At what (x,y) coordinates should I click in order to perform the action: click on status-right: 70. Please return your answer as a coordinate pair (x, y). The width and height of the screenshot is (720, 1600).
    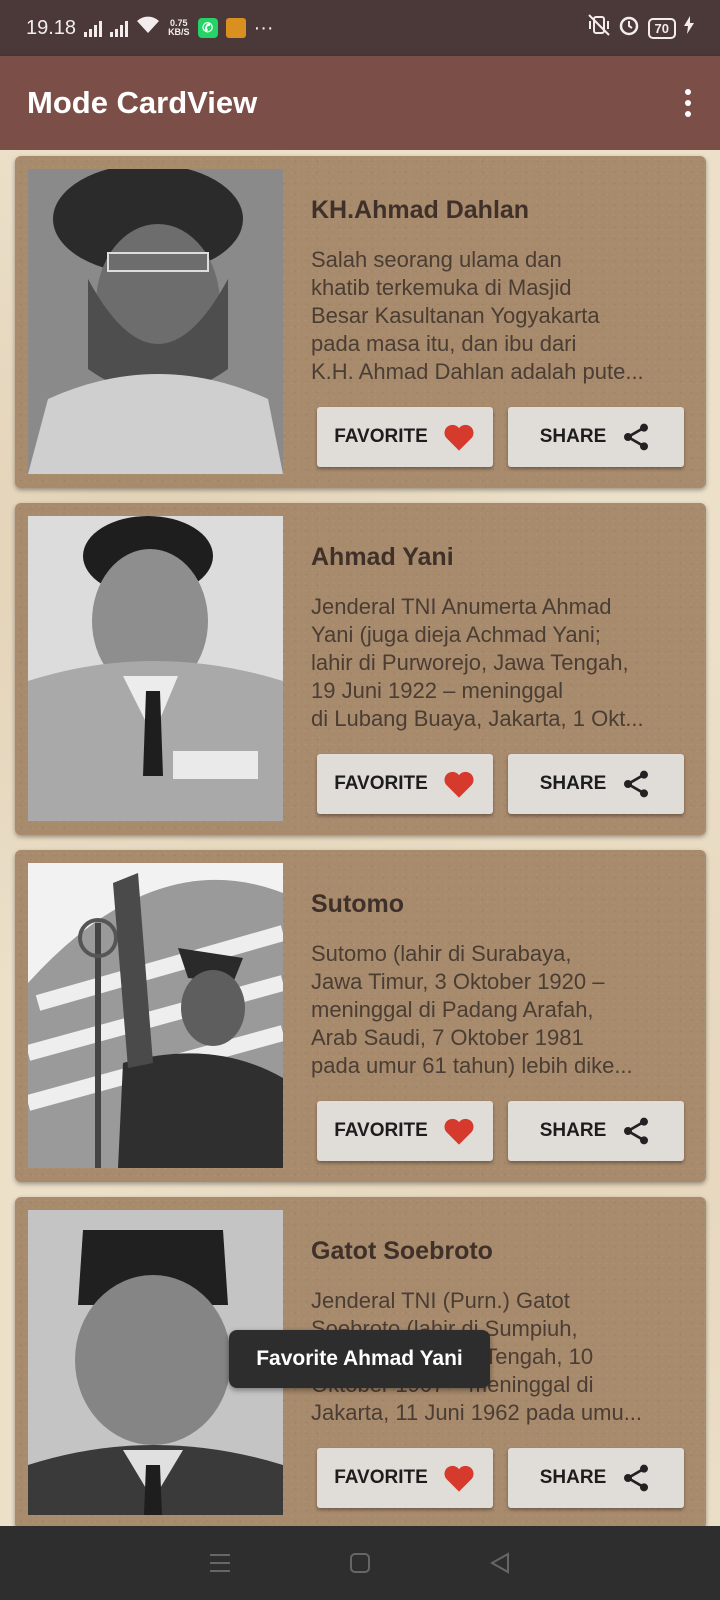
    Looking at the image, I should click on (640, 28).